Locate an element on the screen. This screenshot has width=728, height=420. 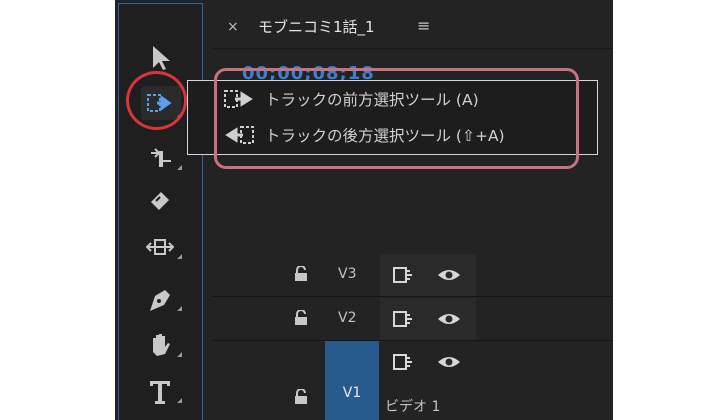
track-name: V1 is located at coordinates (352, 393).